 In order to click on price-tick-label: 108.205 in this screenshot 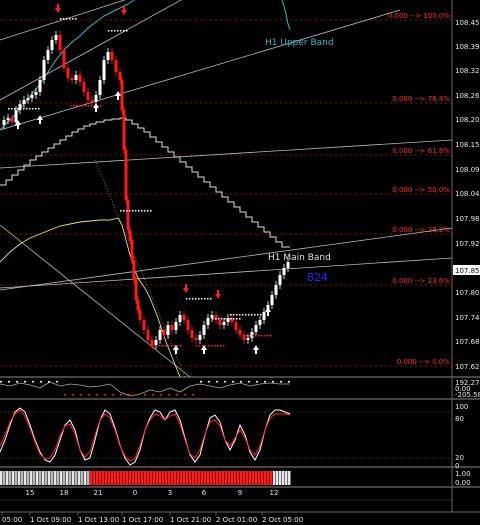, I will do `click(467, 120)`.